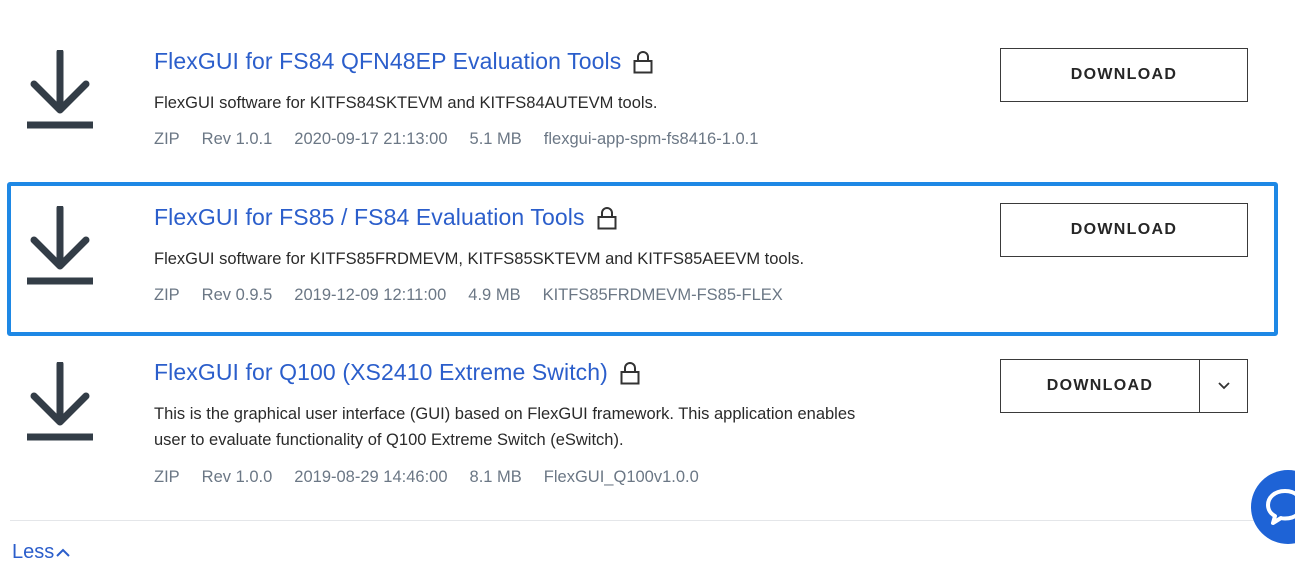  What do you see at coordinates (237, 295) in the screenshot?
I see `revision: Rev 0.9.5` at bounding box center [237, 295].